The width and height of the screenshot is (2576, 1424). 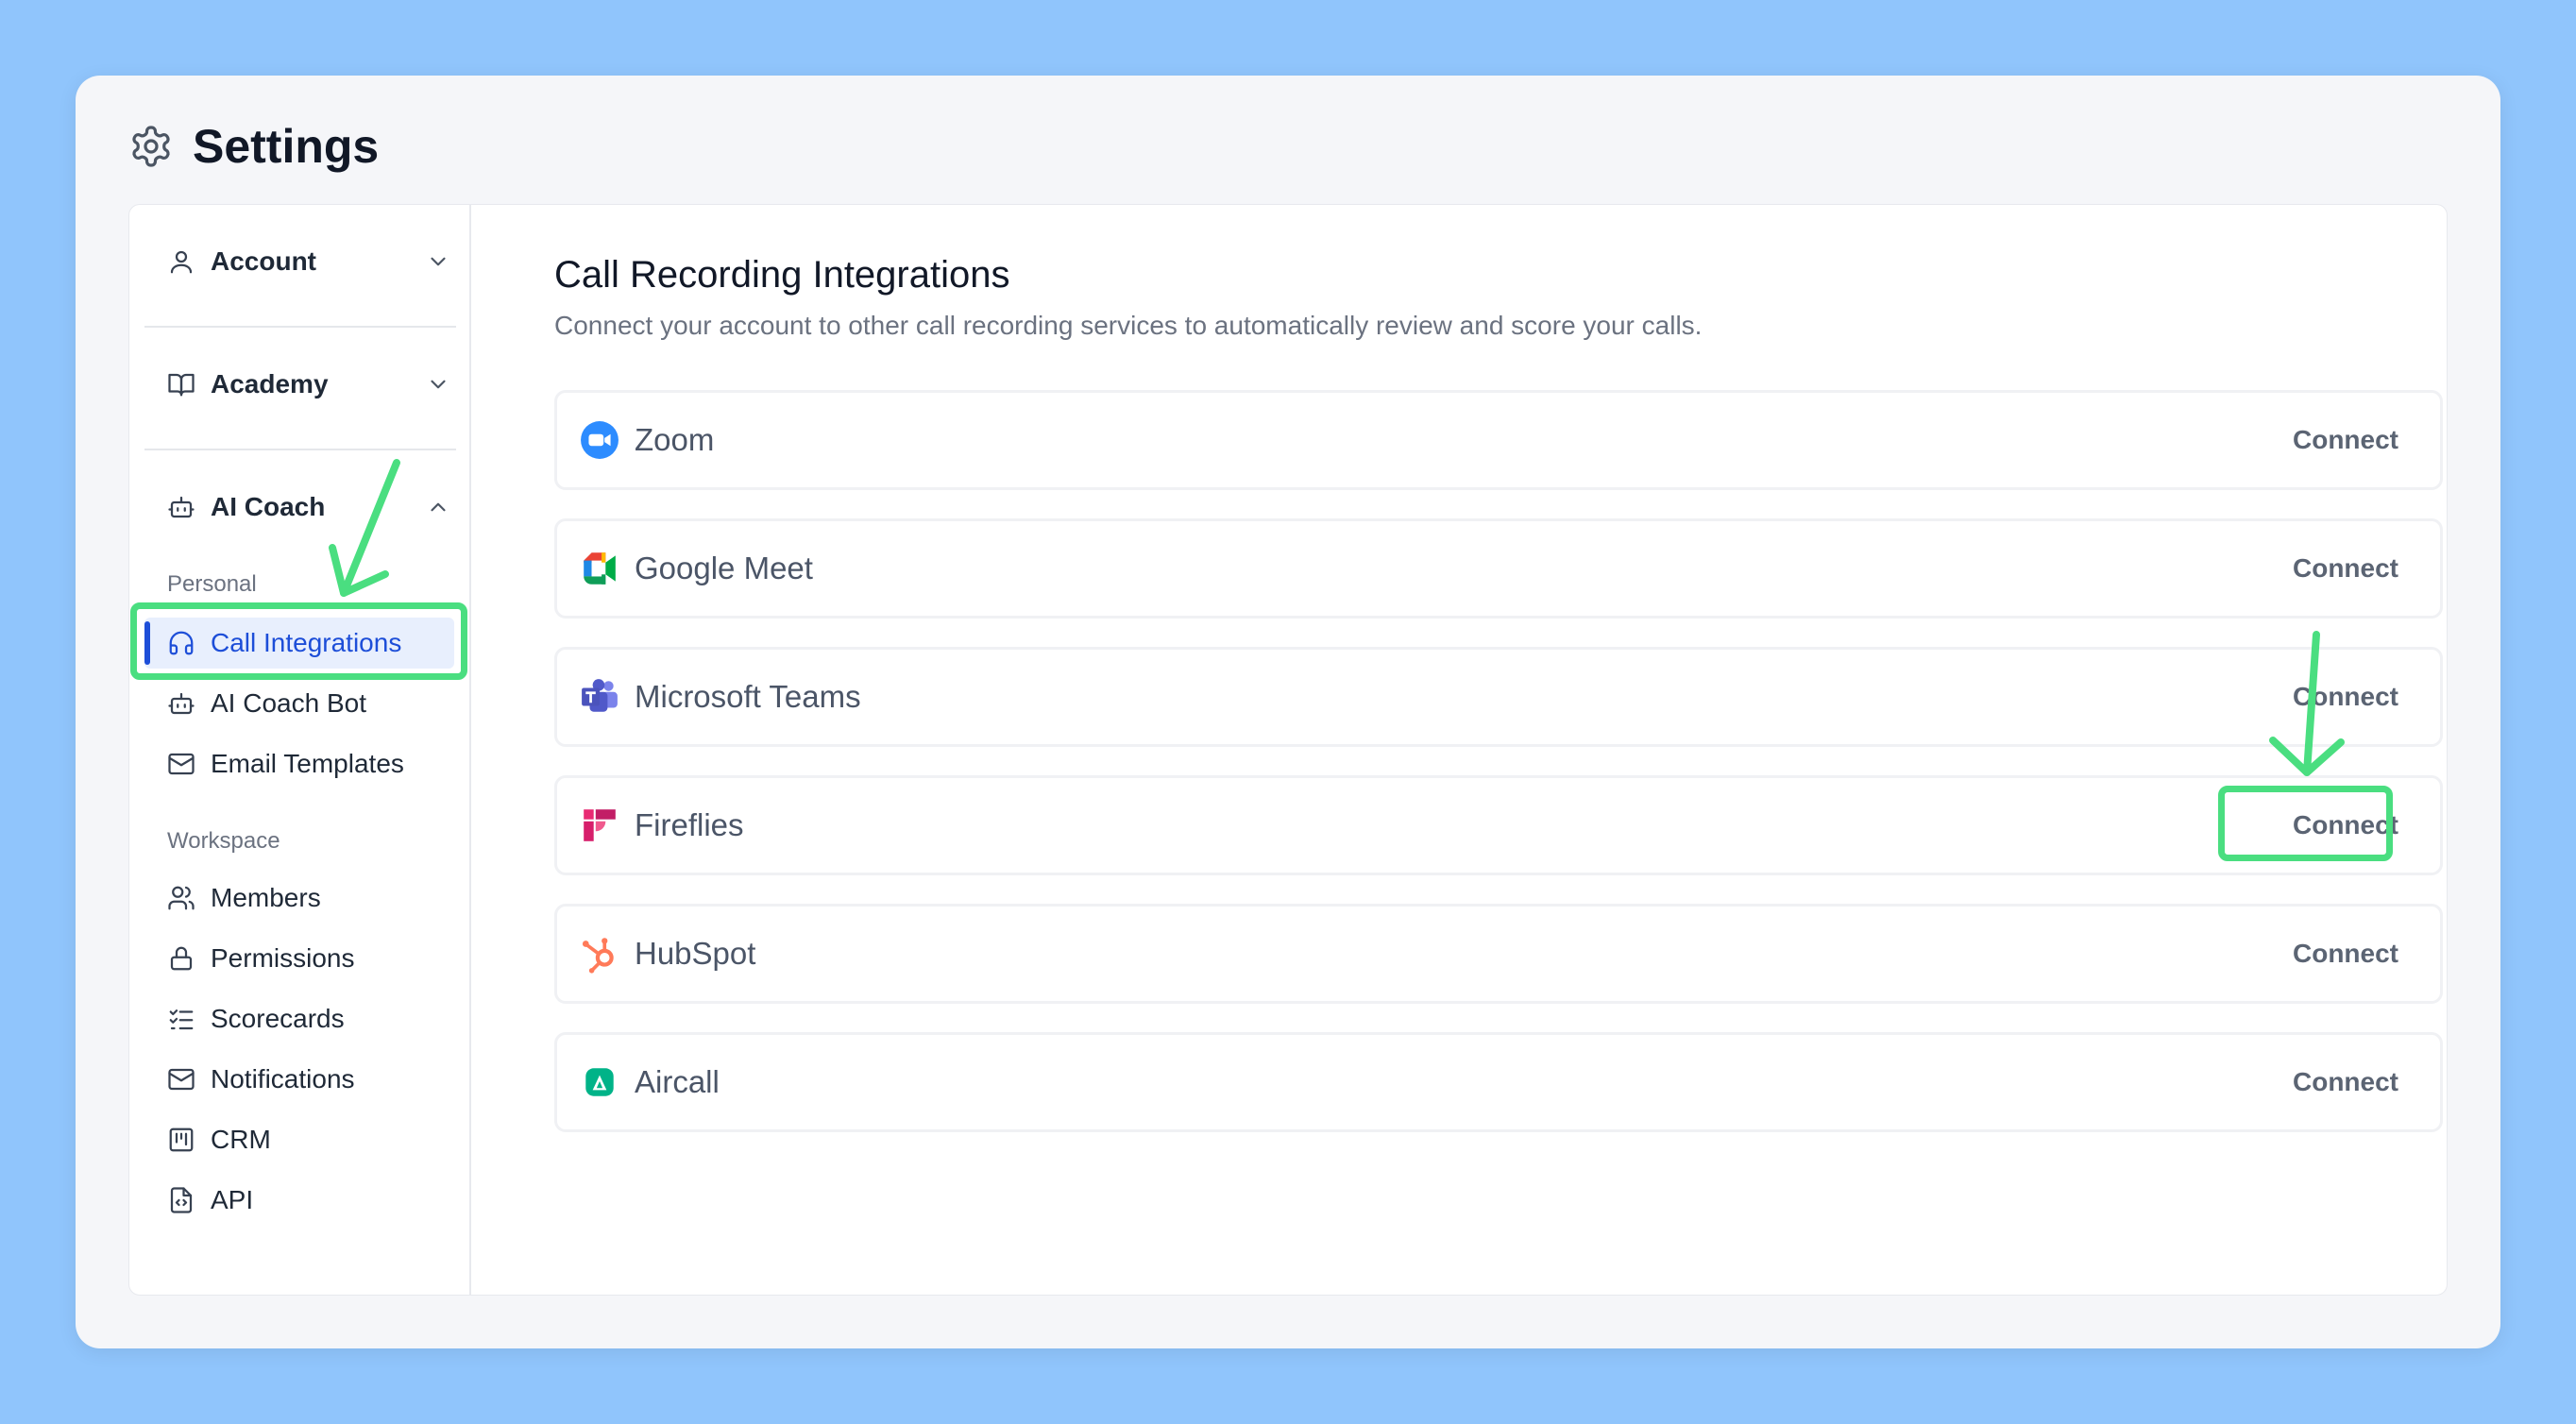 I want to click on group-label-personal: Personal, so click(x=212, y=584).